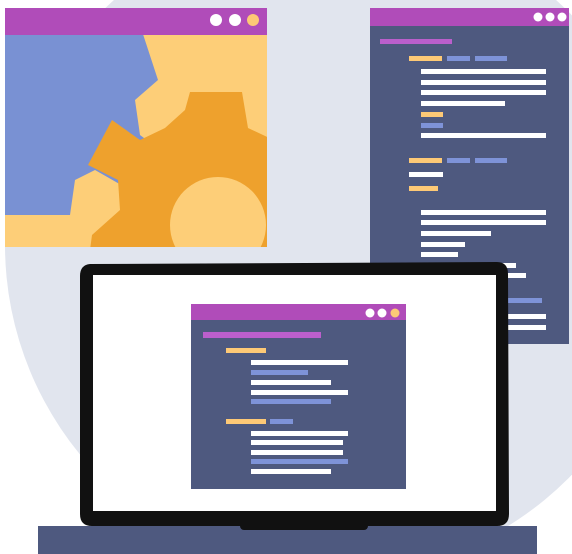  I want to click on laptop-base, so click(287, 540).